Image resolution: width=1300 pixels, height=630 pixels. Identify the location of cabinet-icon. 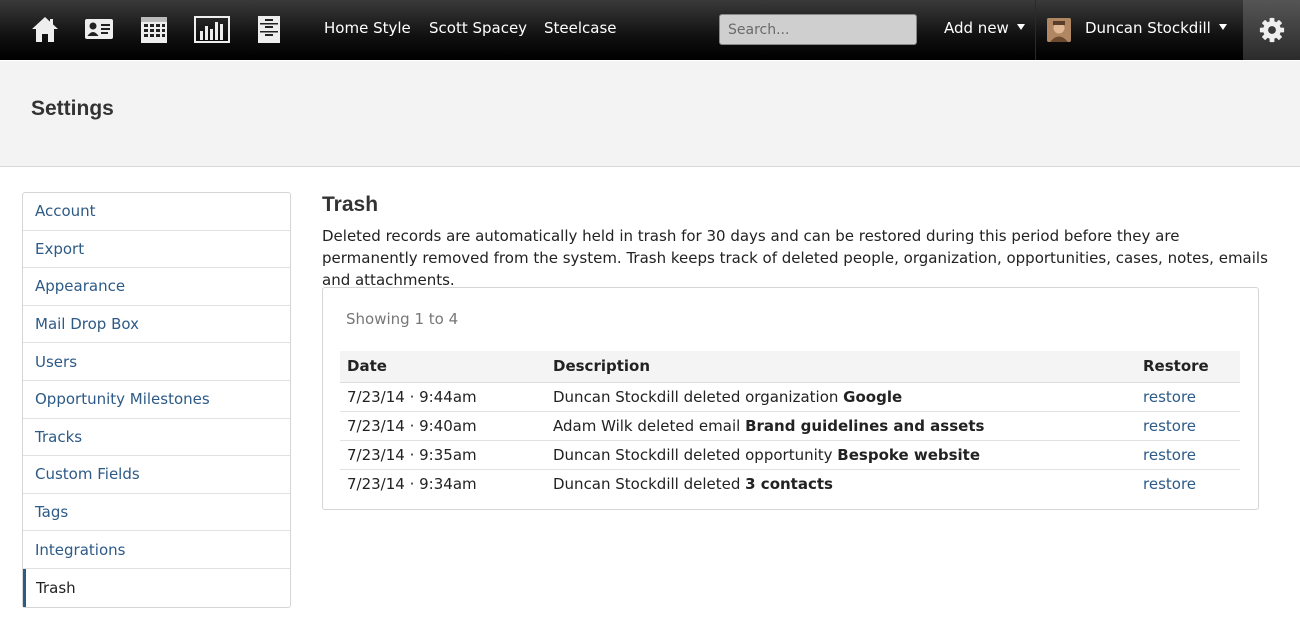
(269, 29).